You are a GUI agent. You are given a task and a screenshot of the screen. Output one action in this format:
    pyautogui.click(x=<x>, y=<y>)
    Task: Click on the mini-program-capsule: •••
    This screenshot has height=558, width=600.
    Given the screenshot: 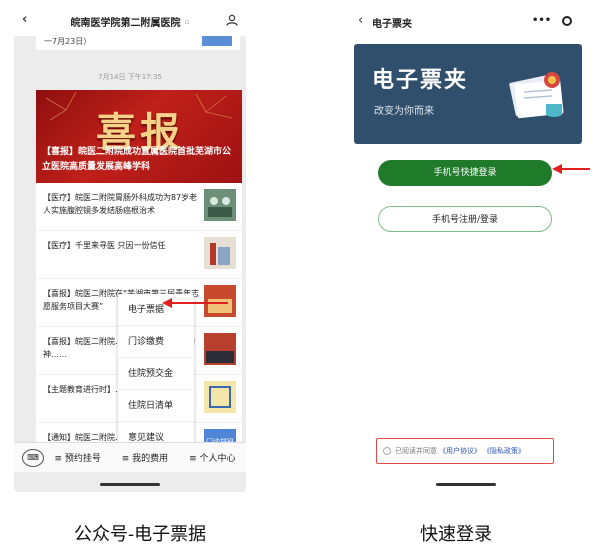 What is the action you would take?
    pyautogui.click(x=551, y=21)
    